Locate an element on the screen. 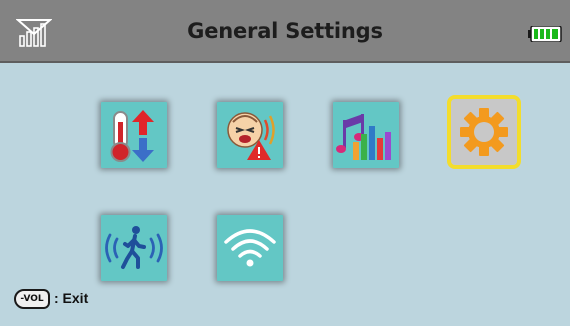 Image resolution: width=570 pixels, height=326 pixels. page-title: General Settings is located at coordinates (285, 31).